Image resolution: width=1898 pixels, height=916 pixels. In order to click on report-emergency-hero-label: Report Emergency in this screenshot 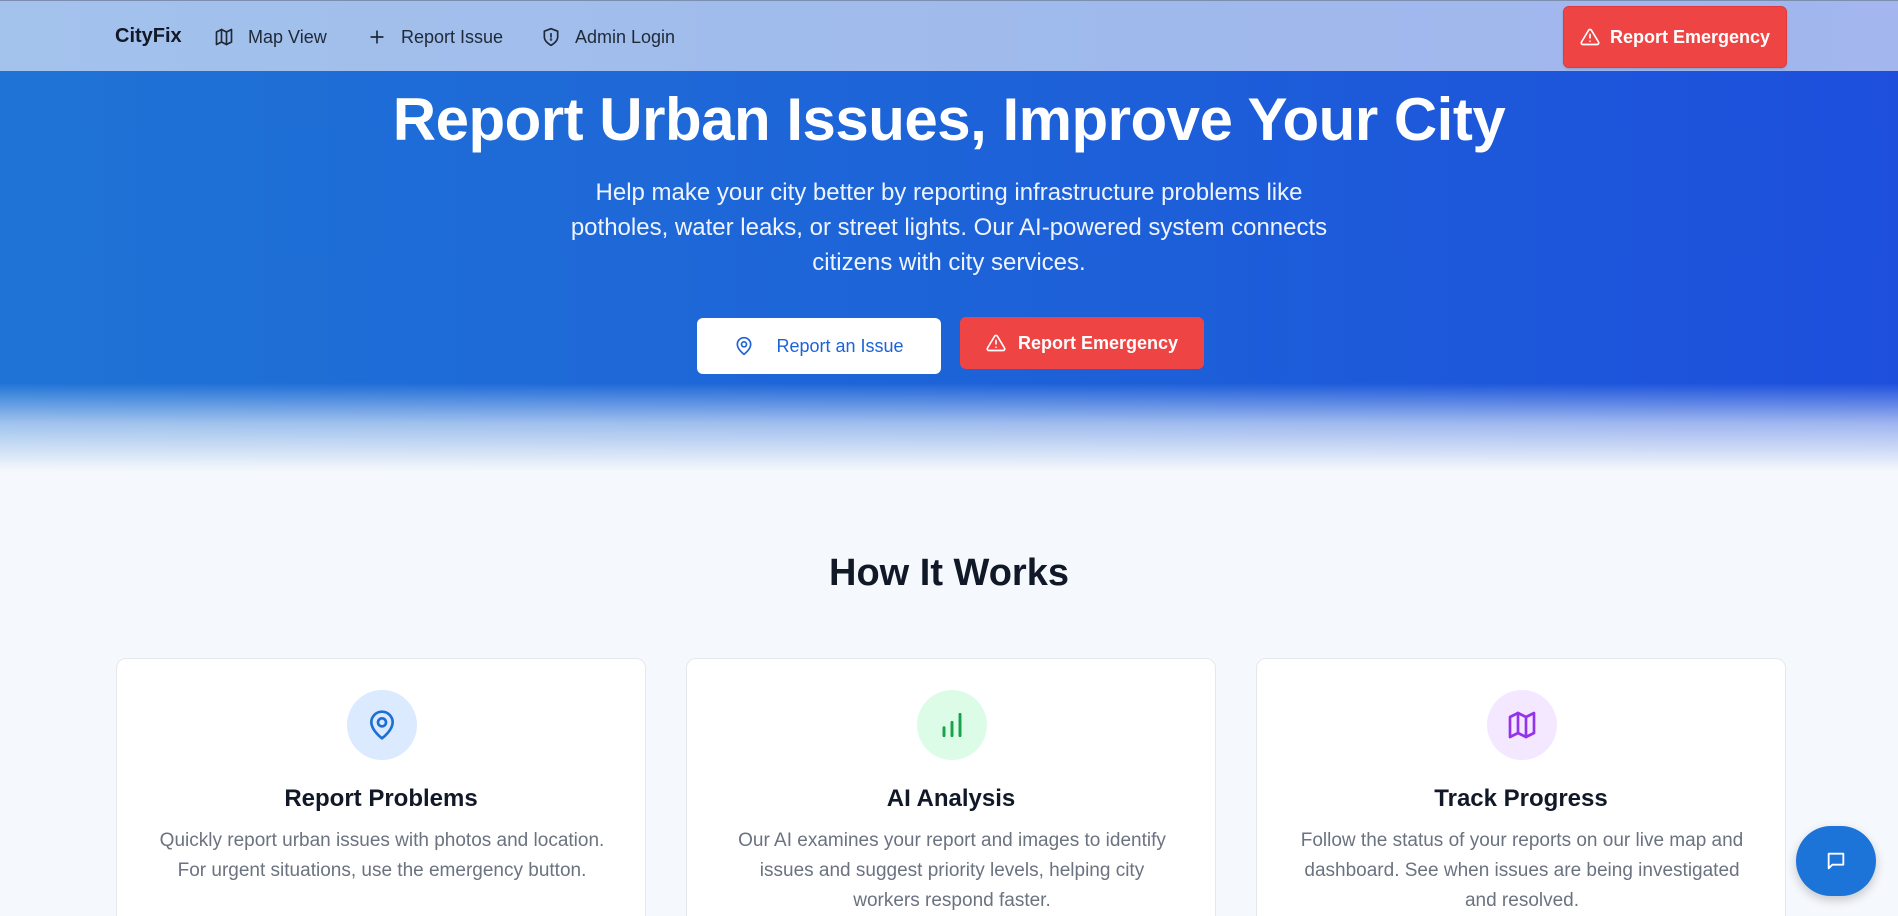, I will do `click(1098, 342)`.